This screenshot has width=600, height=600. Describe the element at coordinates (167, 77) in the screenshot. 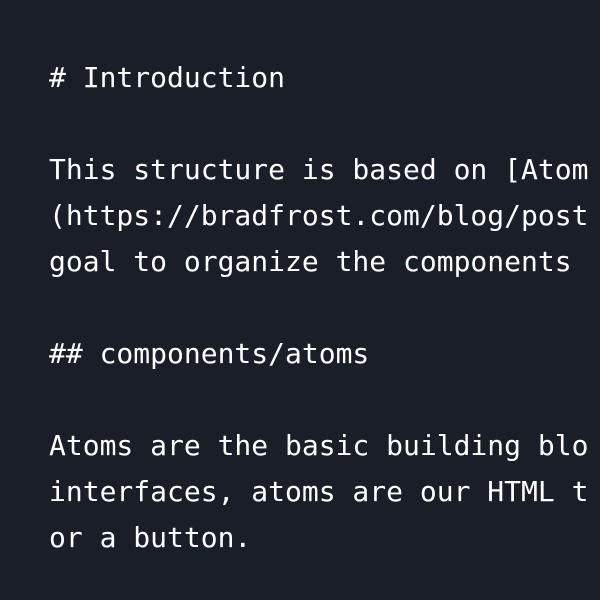

I see `heading-introduction: # Introduction` at that location.